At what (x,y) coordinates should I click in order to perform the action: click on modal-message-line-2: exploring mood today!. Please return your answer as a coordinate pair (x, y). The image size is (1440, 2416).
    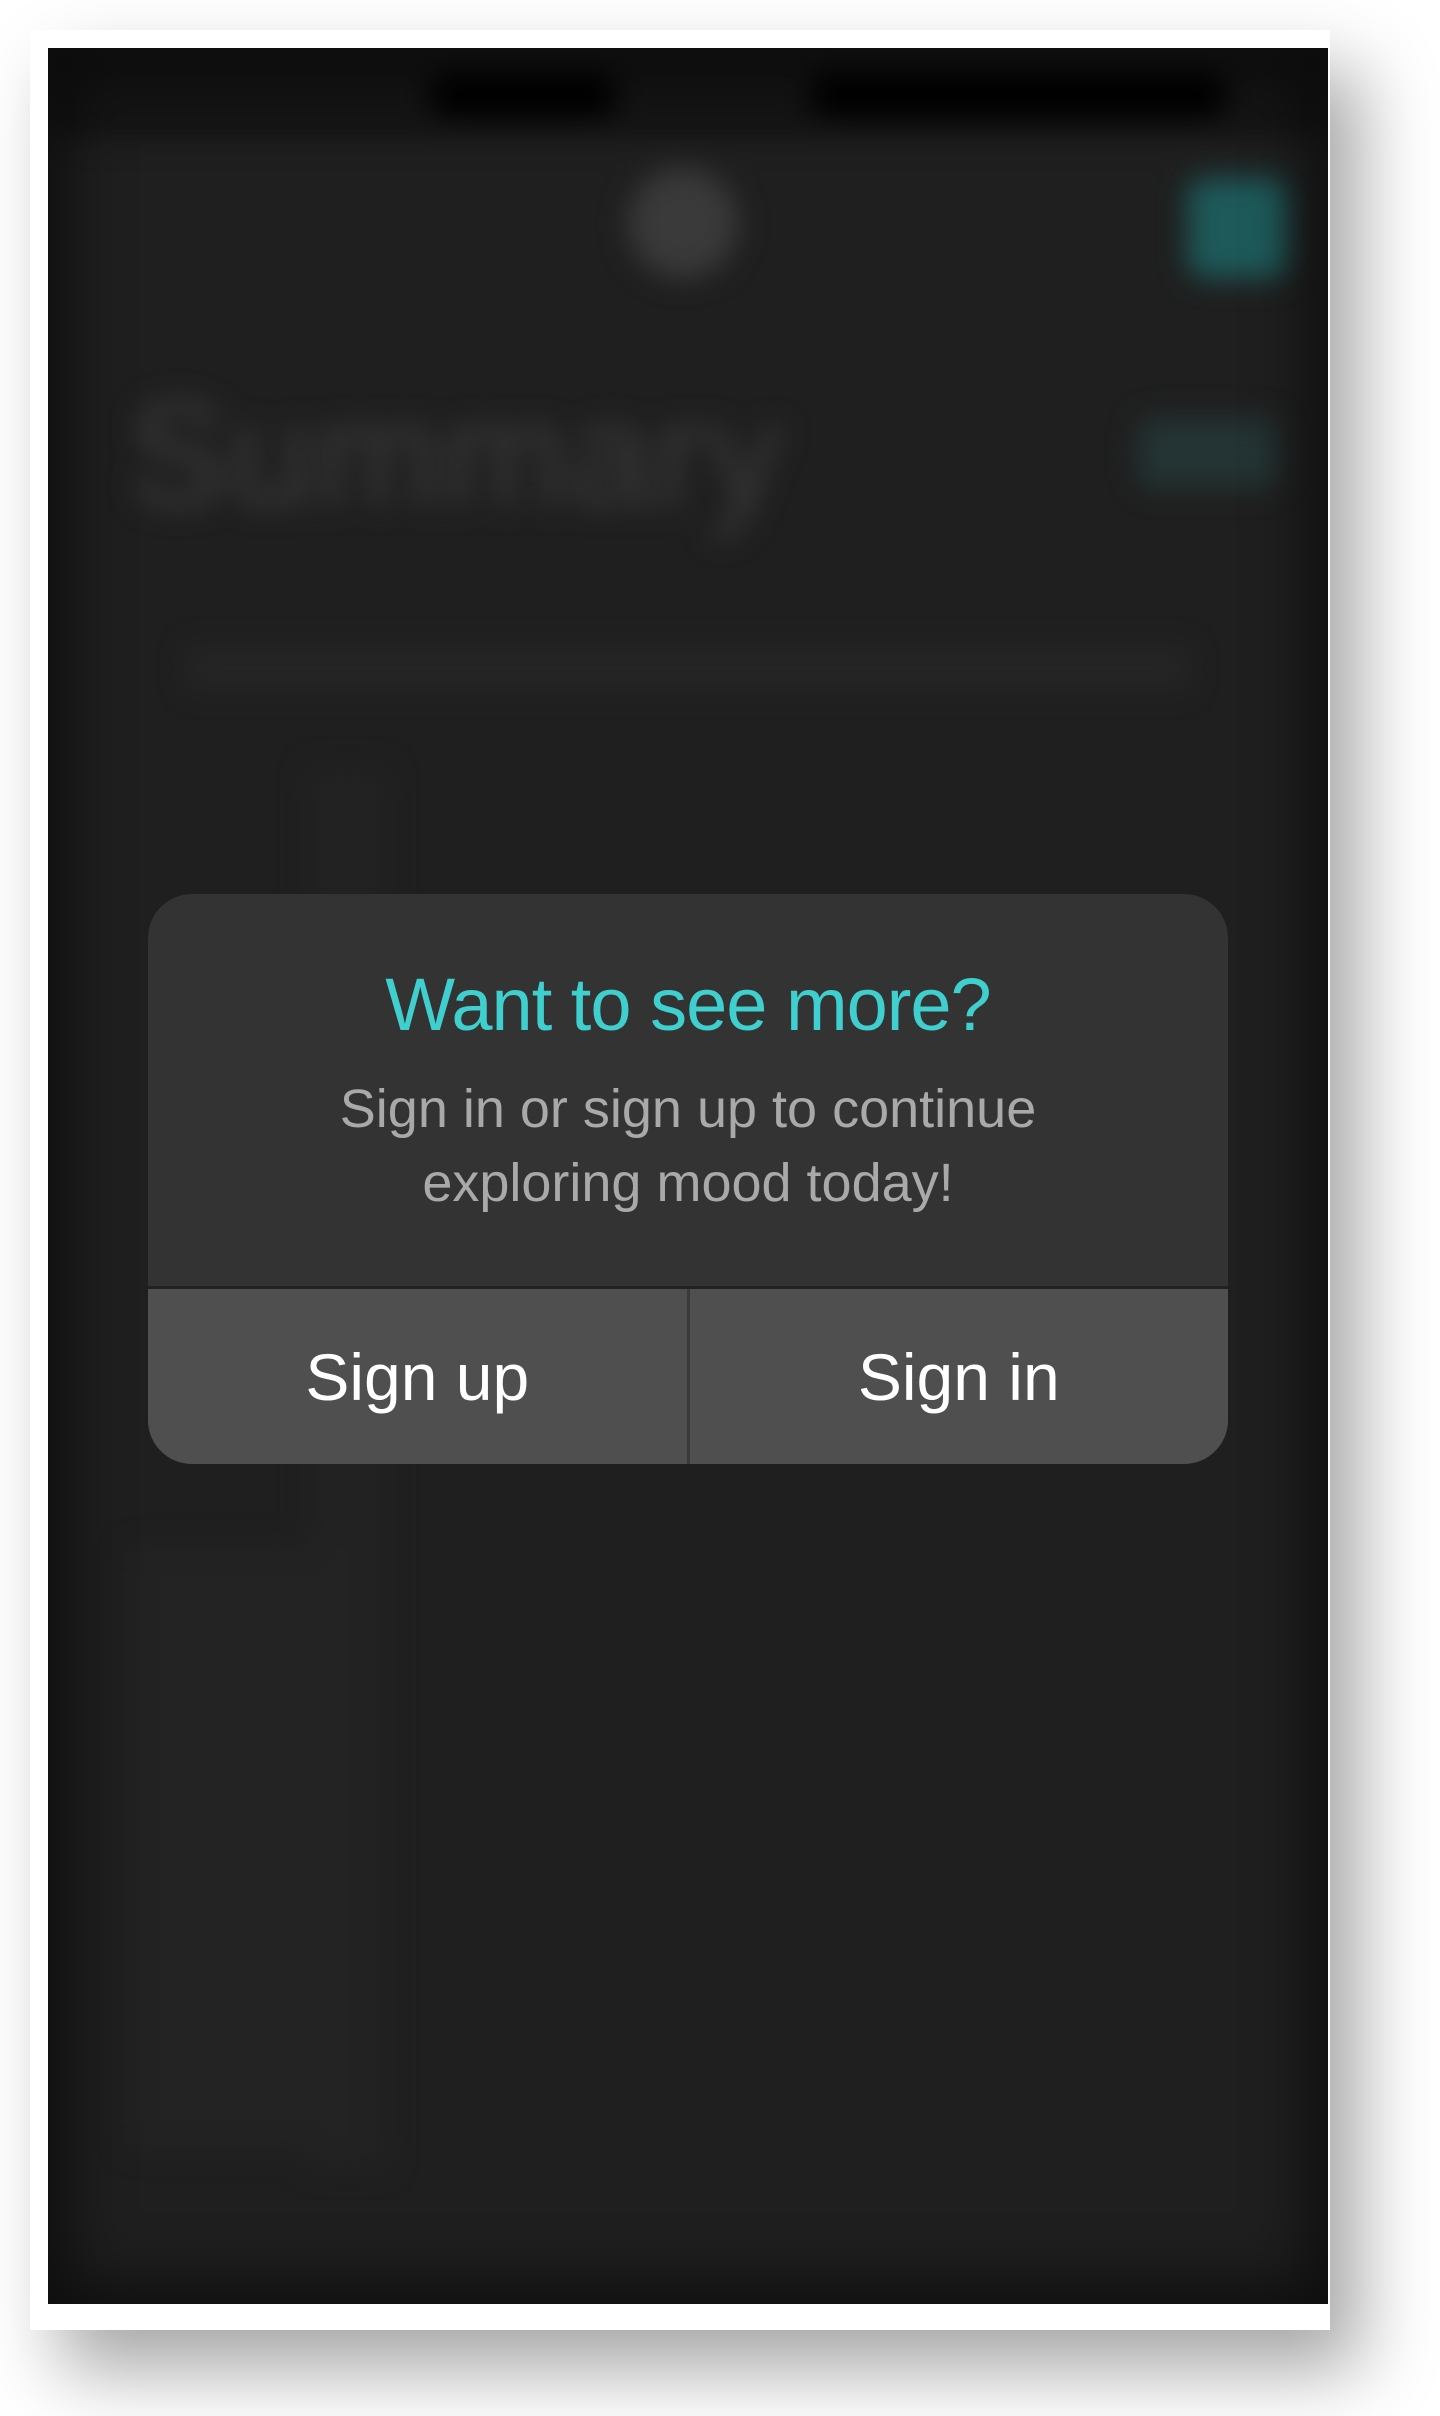
    Looking at the image, I should click on (688, 1183).